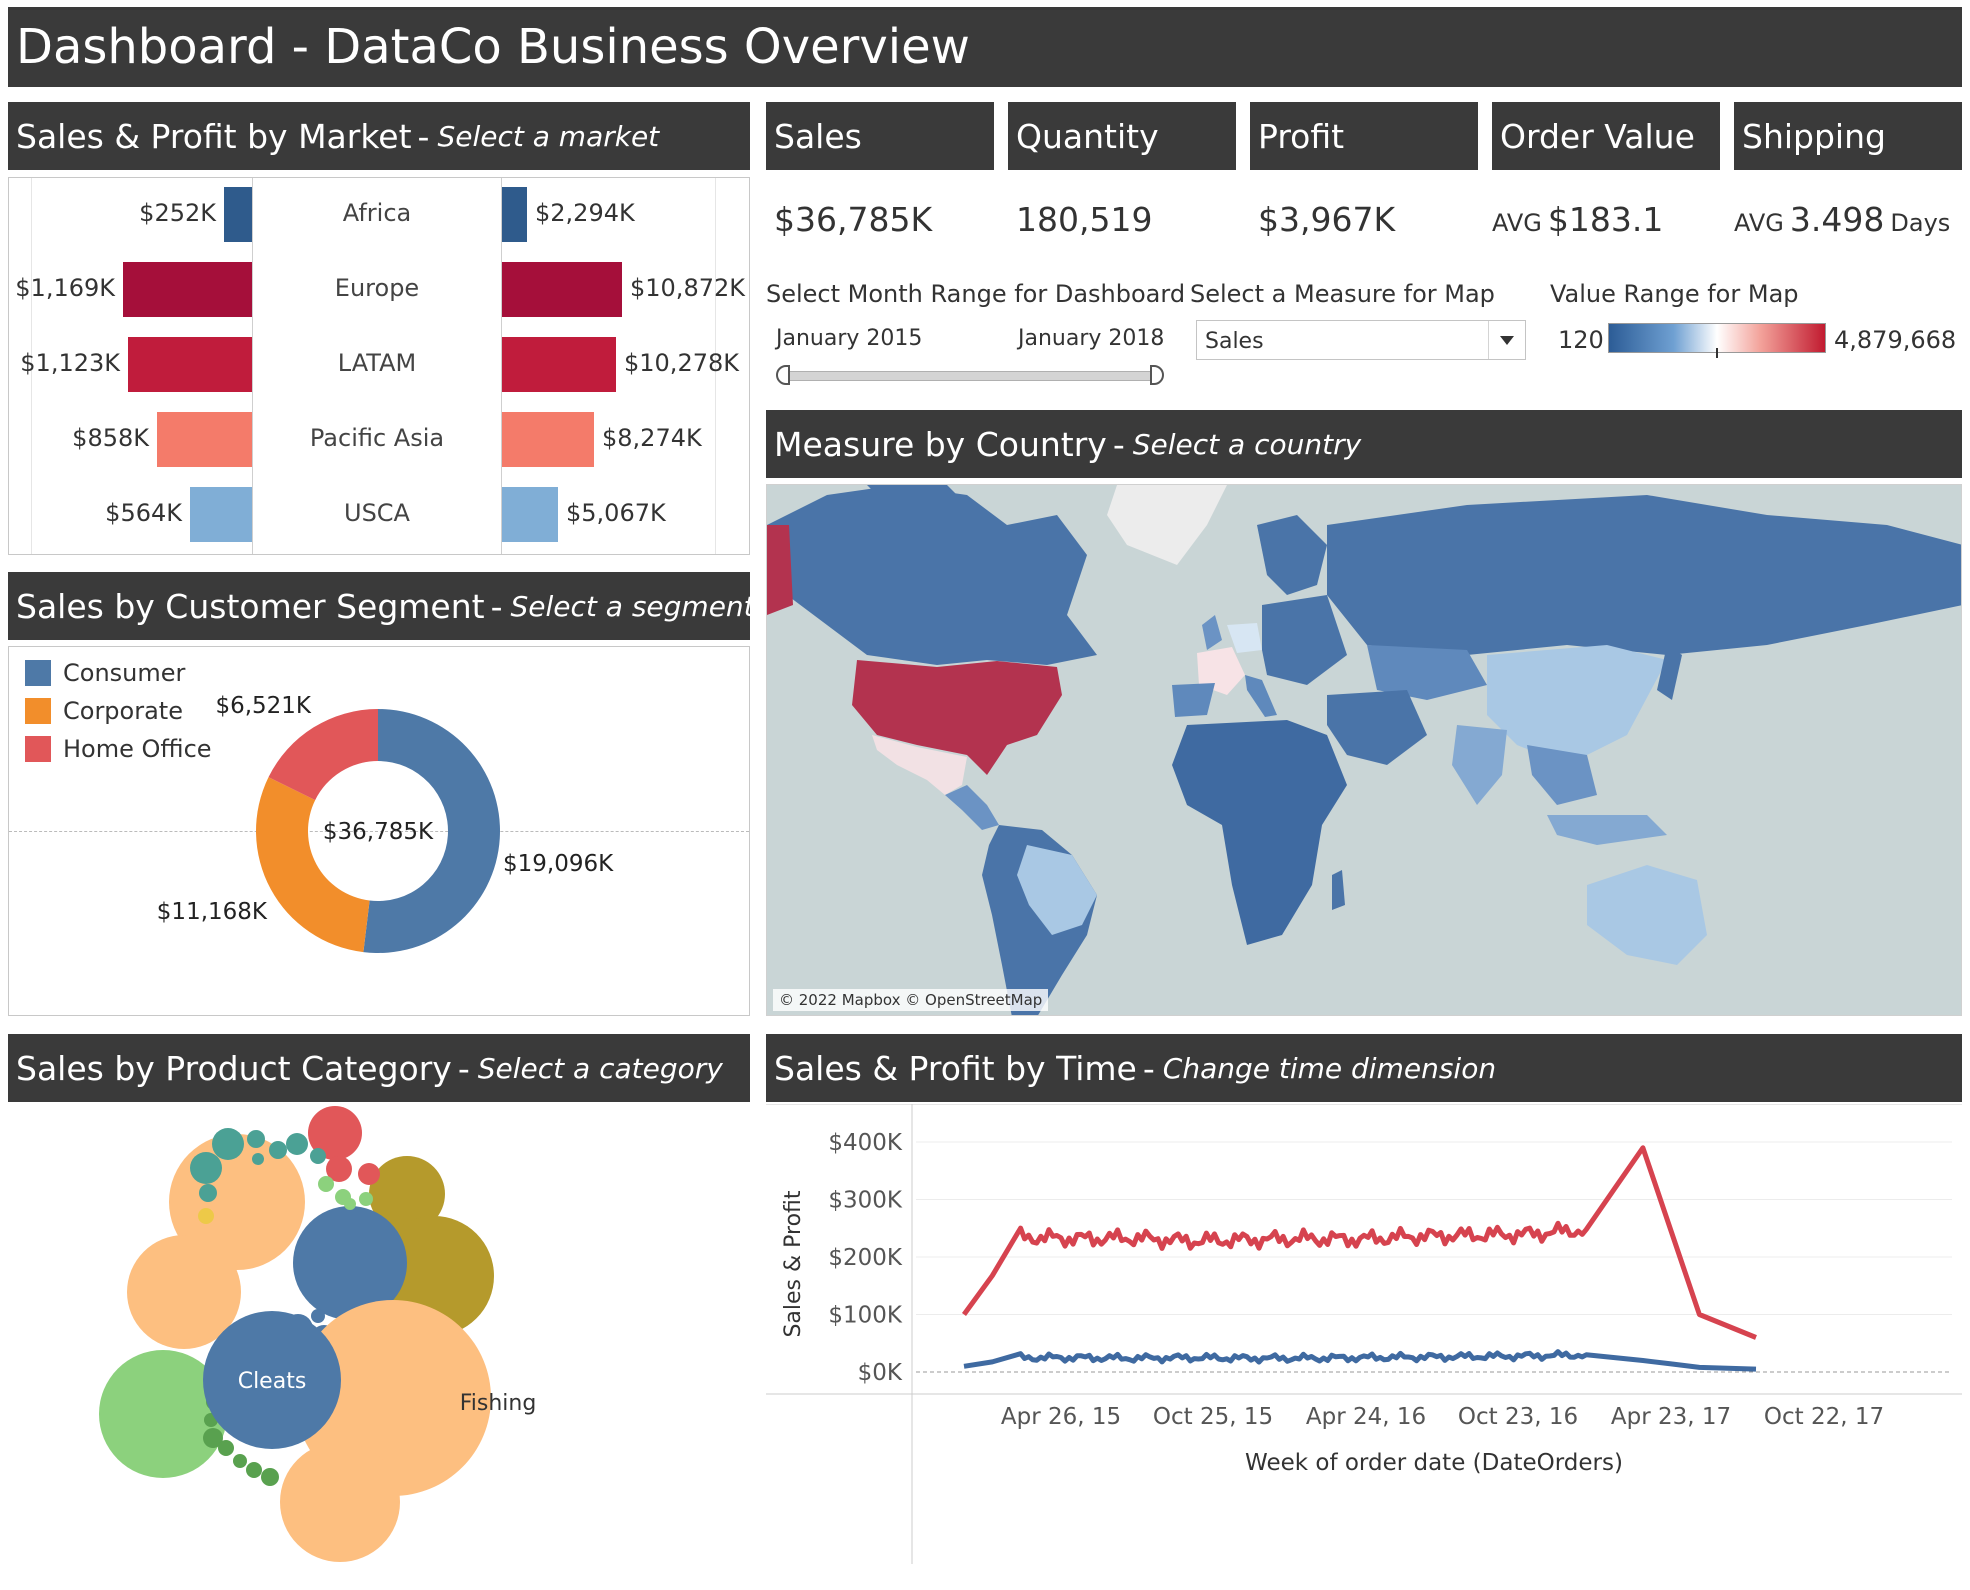 The image size is (1970, 1590). What do you see at coordinates (1364, 136) in the screenshot?
I see `kpi-header: Profit` at bounding box center [1364, 136].